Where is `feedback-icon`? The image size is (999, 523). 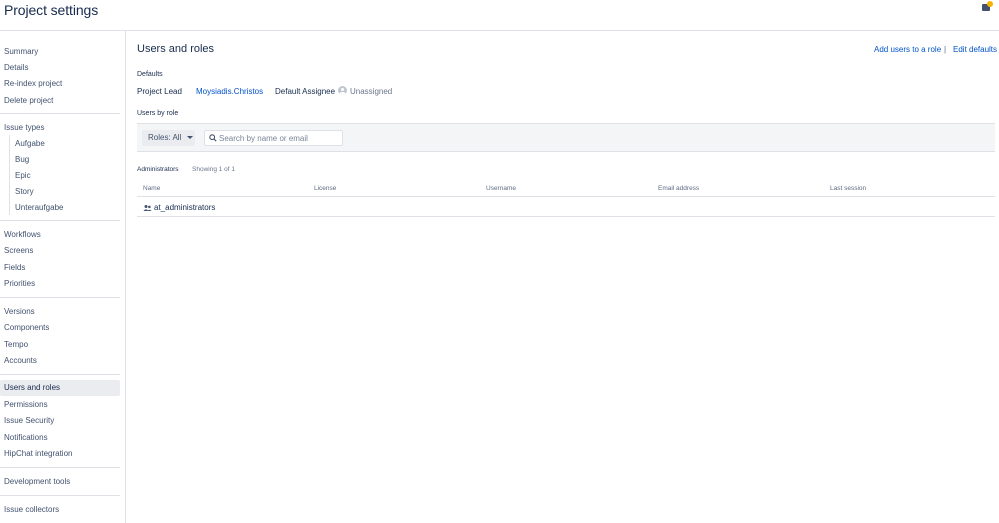 feedback-icon is located at coordinates (987, 7).